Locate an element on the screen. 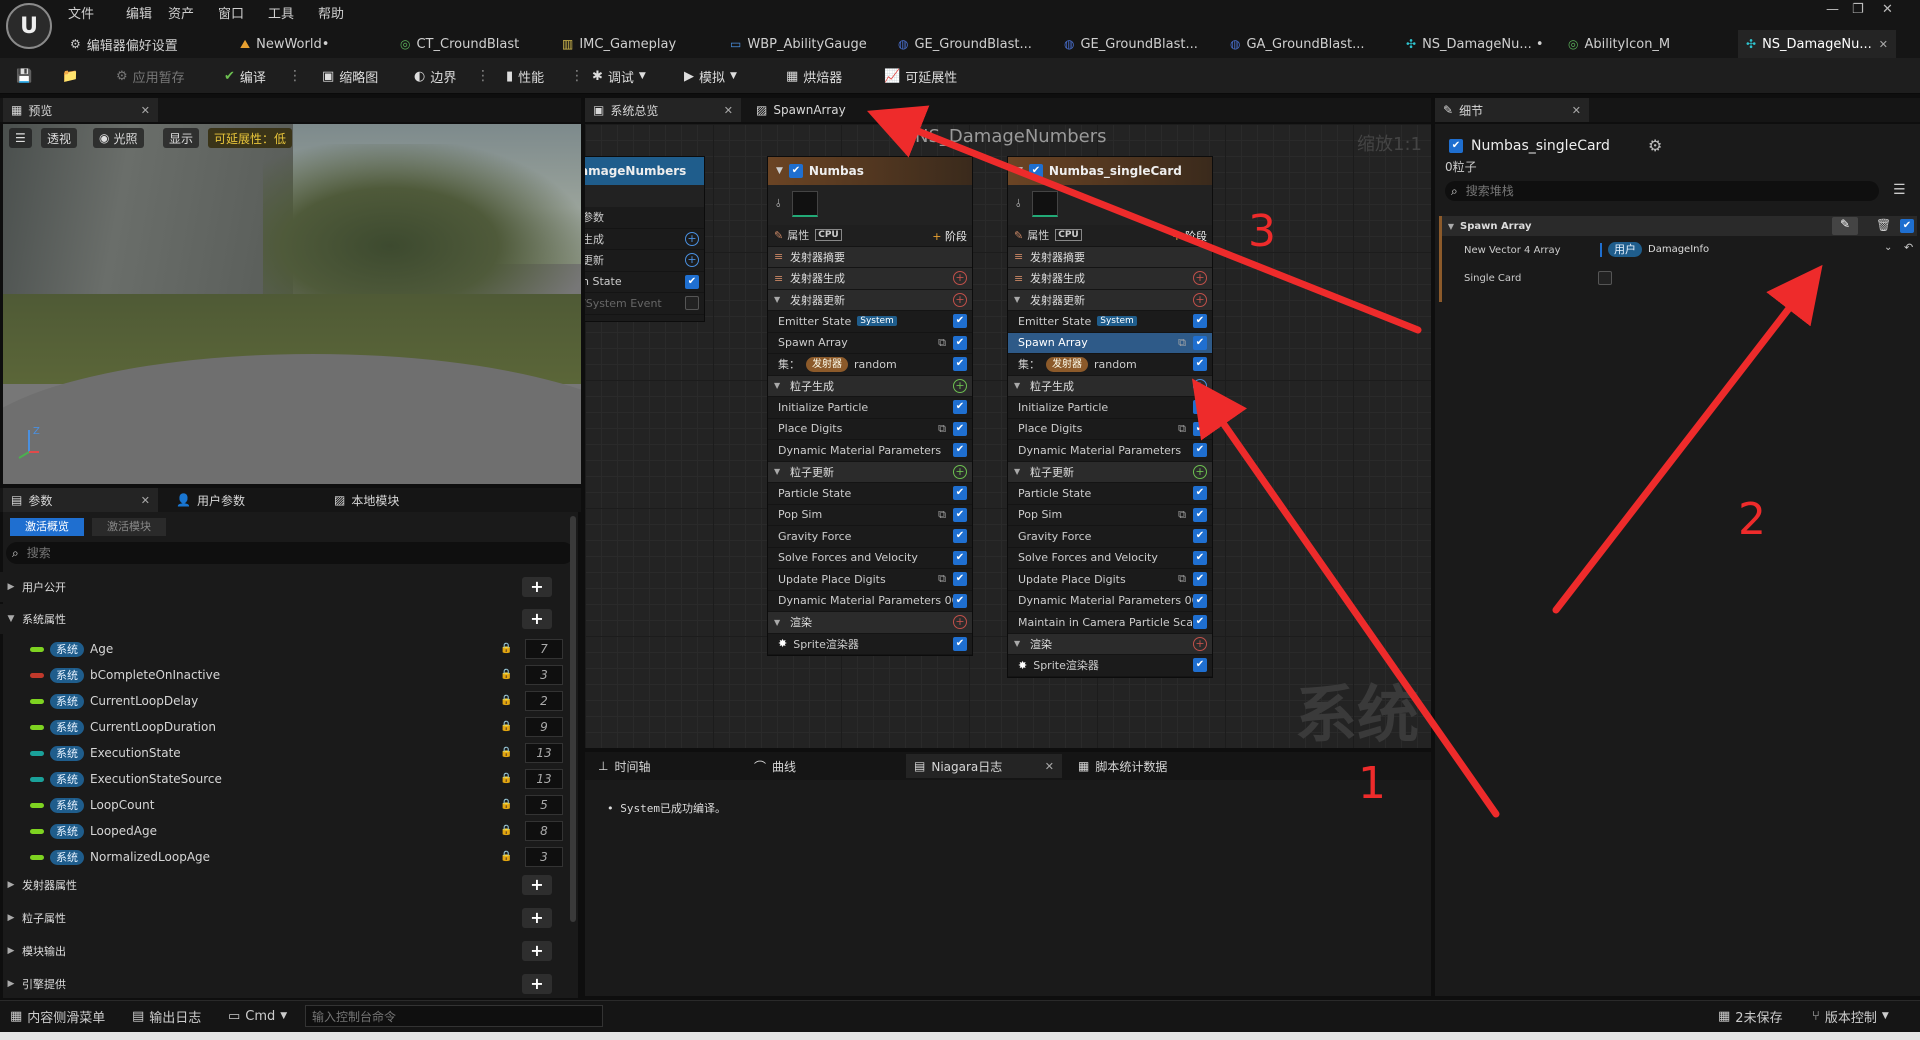  unreal-logo: U is located at coordinates (29, 26).